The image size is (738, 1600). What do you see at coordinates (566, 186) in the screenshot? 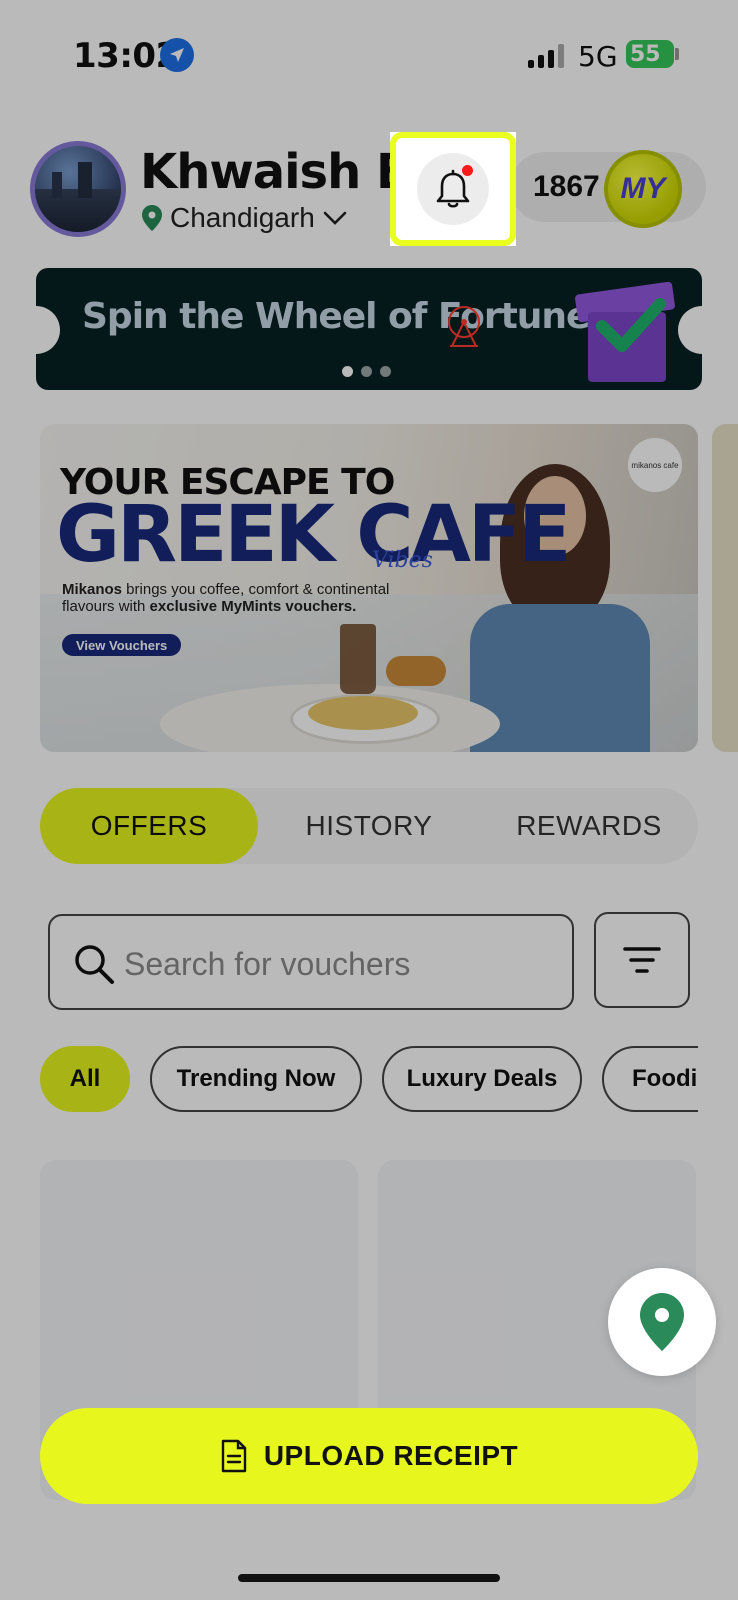
I see `coins-balance: 1867` at bounding box center [566, 186].